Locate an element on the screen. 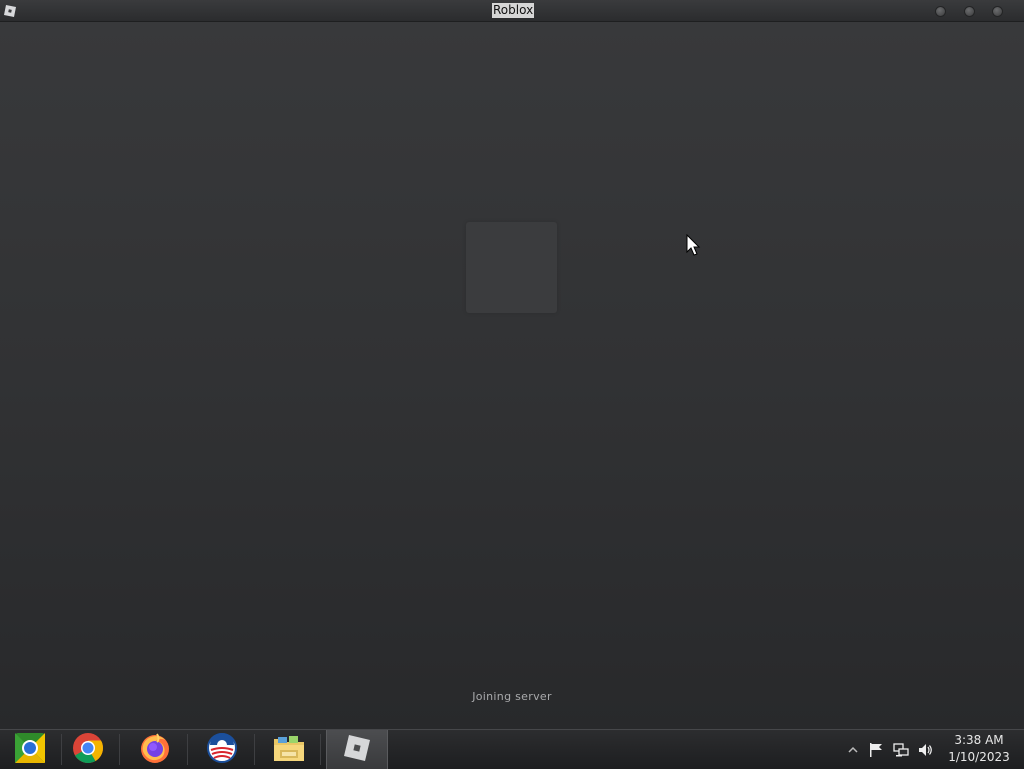 The height and width of the screenshot is (769, 1024). firefox-icon is located at coordinates (155, 750).